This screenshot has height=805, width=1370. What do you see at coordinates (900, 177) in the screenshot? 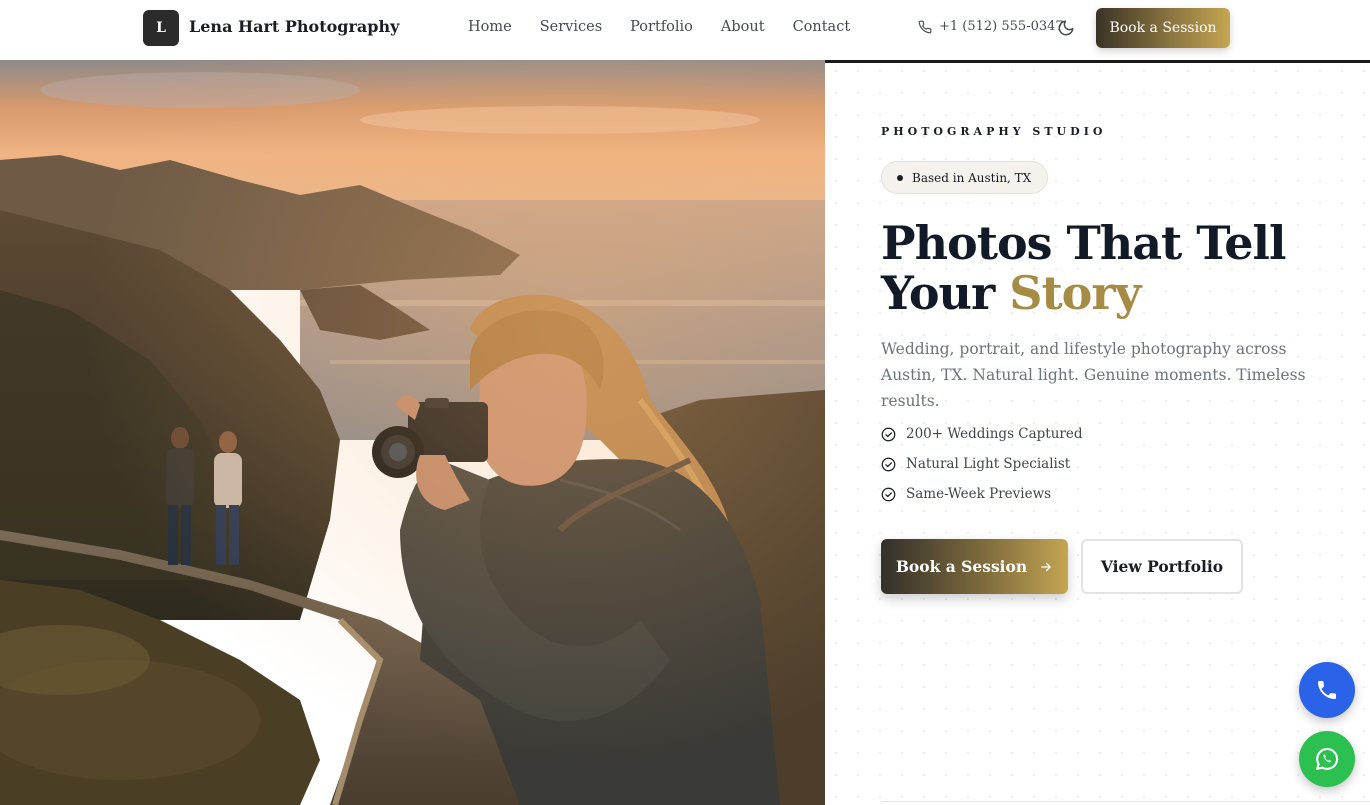
I see `dot-icon` at bounding box center [900, 177].